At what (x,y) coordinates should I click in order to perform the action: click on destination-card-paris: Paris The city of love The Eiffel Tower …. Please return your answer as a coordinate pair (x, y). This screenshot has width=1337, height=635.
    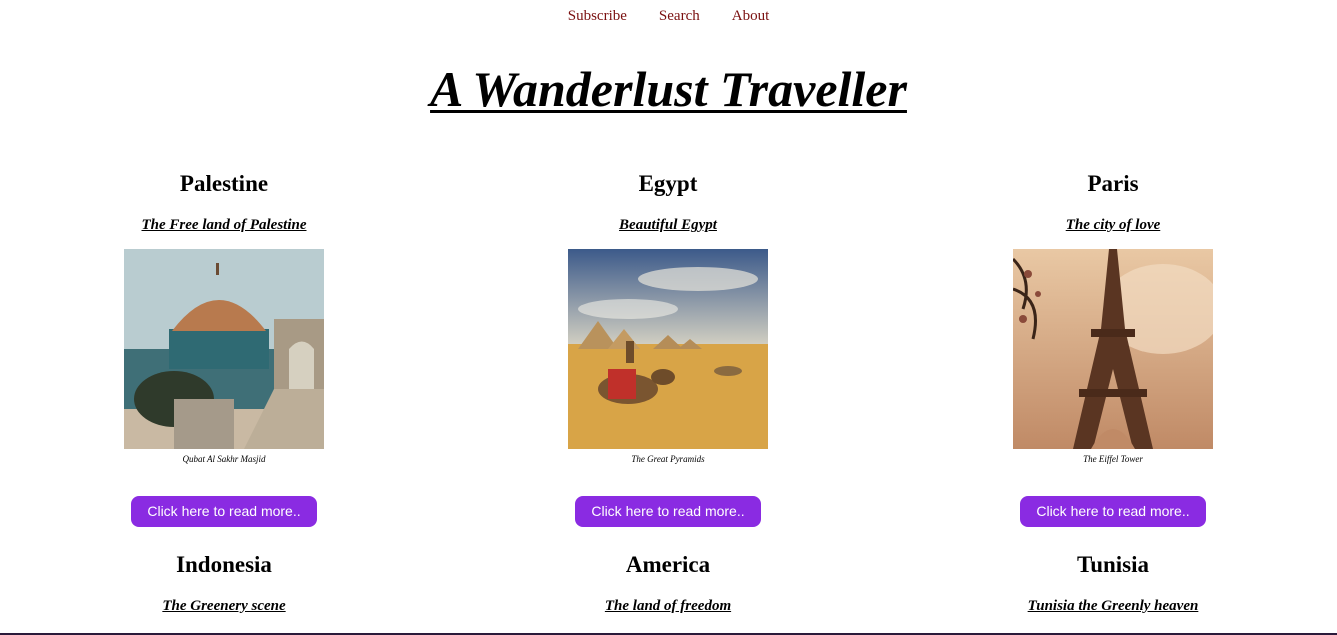
    Looking at the image, I should click on (1113, 349).